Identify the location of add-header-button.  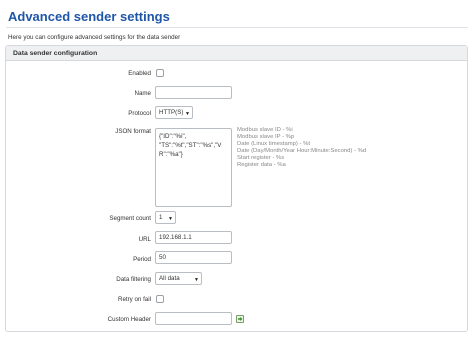
(240, 319).